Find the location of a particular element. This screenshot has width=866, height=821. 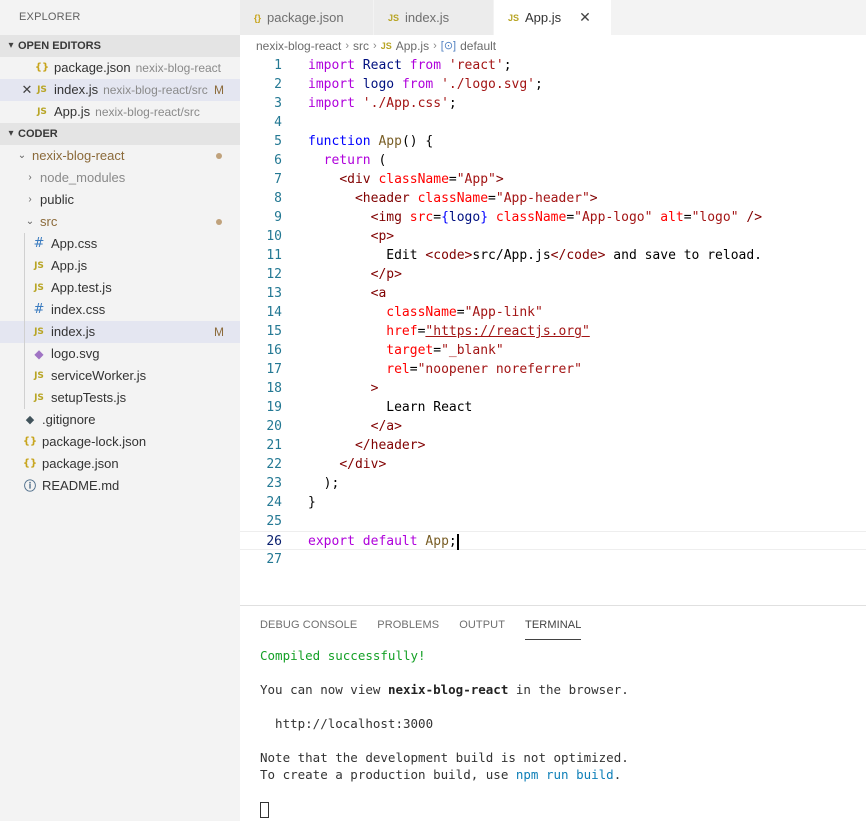

panel-tab-debug-console: DEBUG CONSOLE is located at coordinates (308, 629).